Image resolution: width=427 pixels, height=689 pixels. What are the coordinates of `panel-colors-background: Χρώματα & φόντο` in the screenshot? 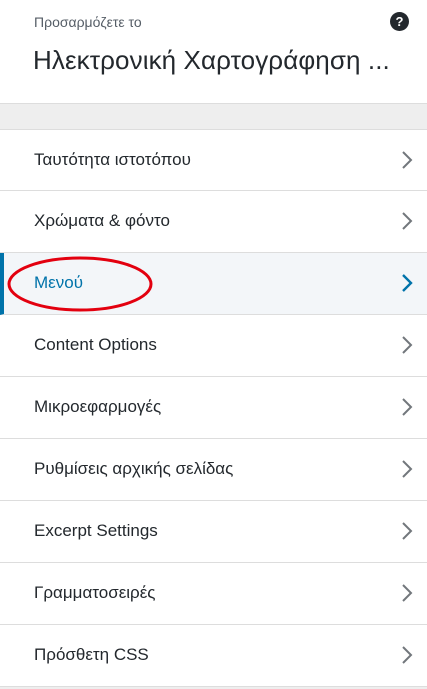 It's located at (213, 222).